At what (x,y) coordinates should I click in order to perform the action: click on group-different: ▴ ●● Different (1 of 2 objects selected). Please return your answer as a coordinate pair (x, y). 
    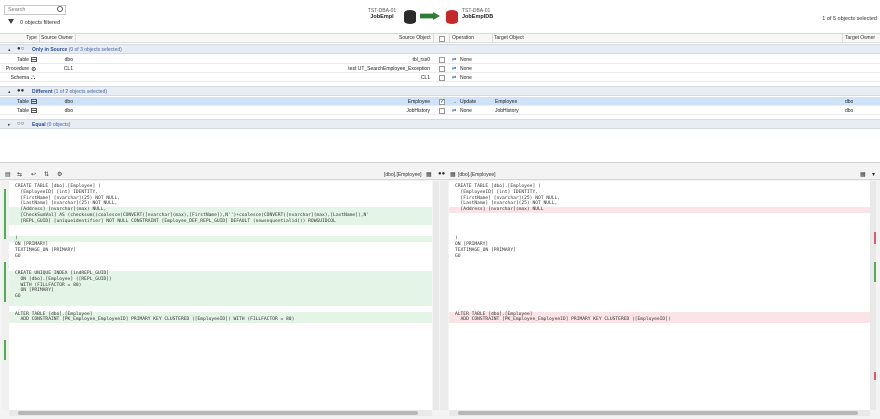
    Looking at the image, I should click on (440, 91).